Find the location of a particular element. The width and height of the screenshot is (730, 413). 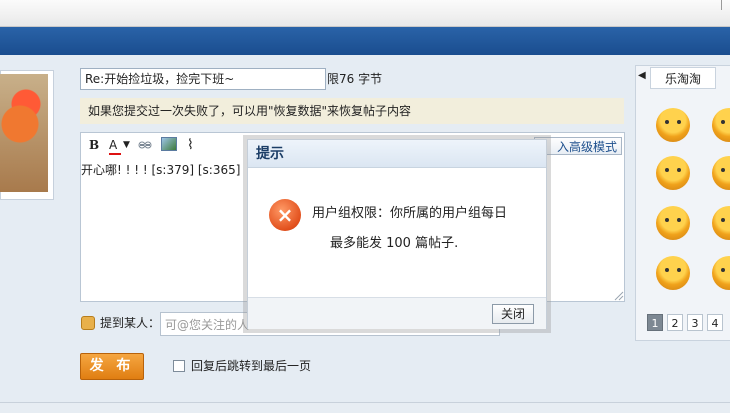

resize-handle-icon is located at coordinates (619, 295).